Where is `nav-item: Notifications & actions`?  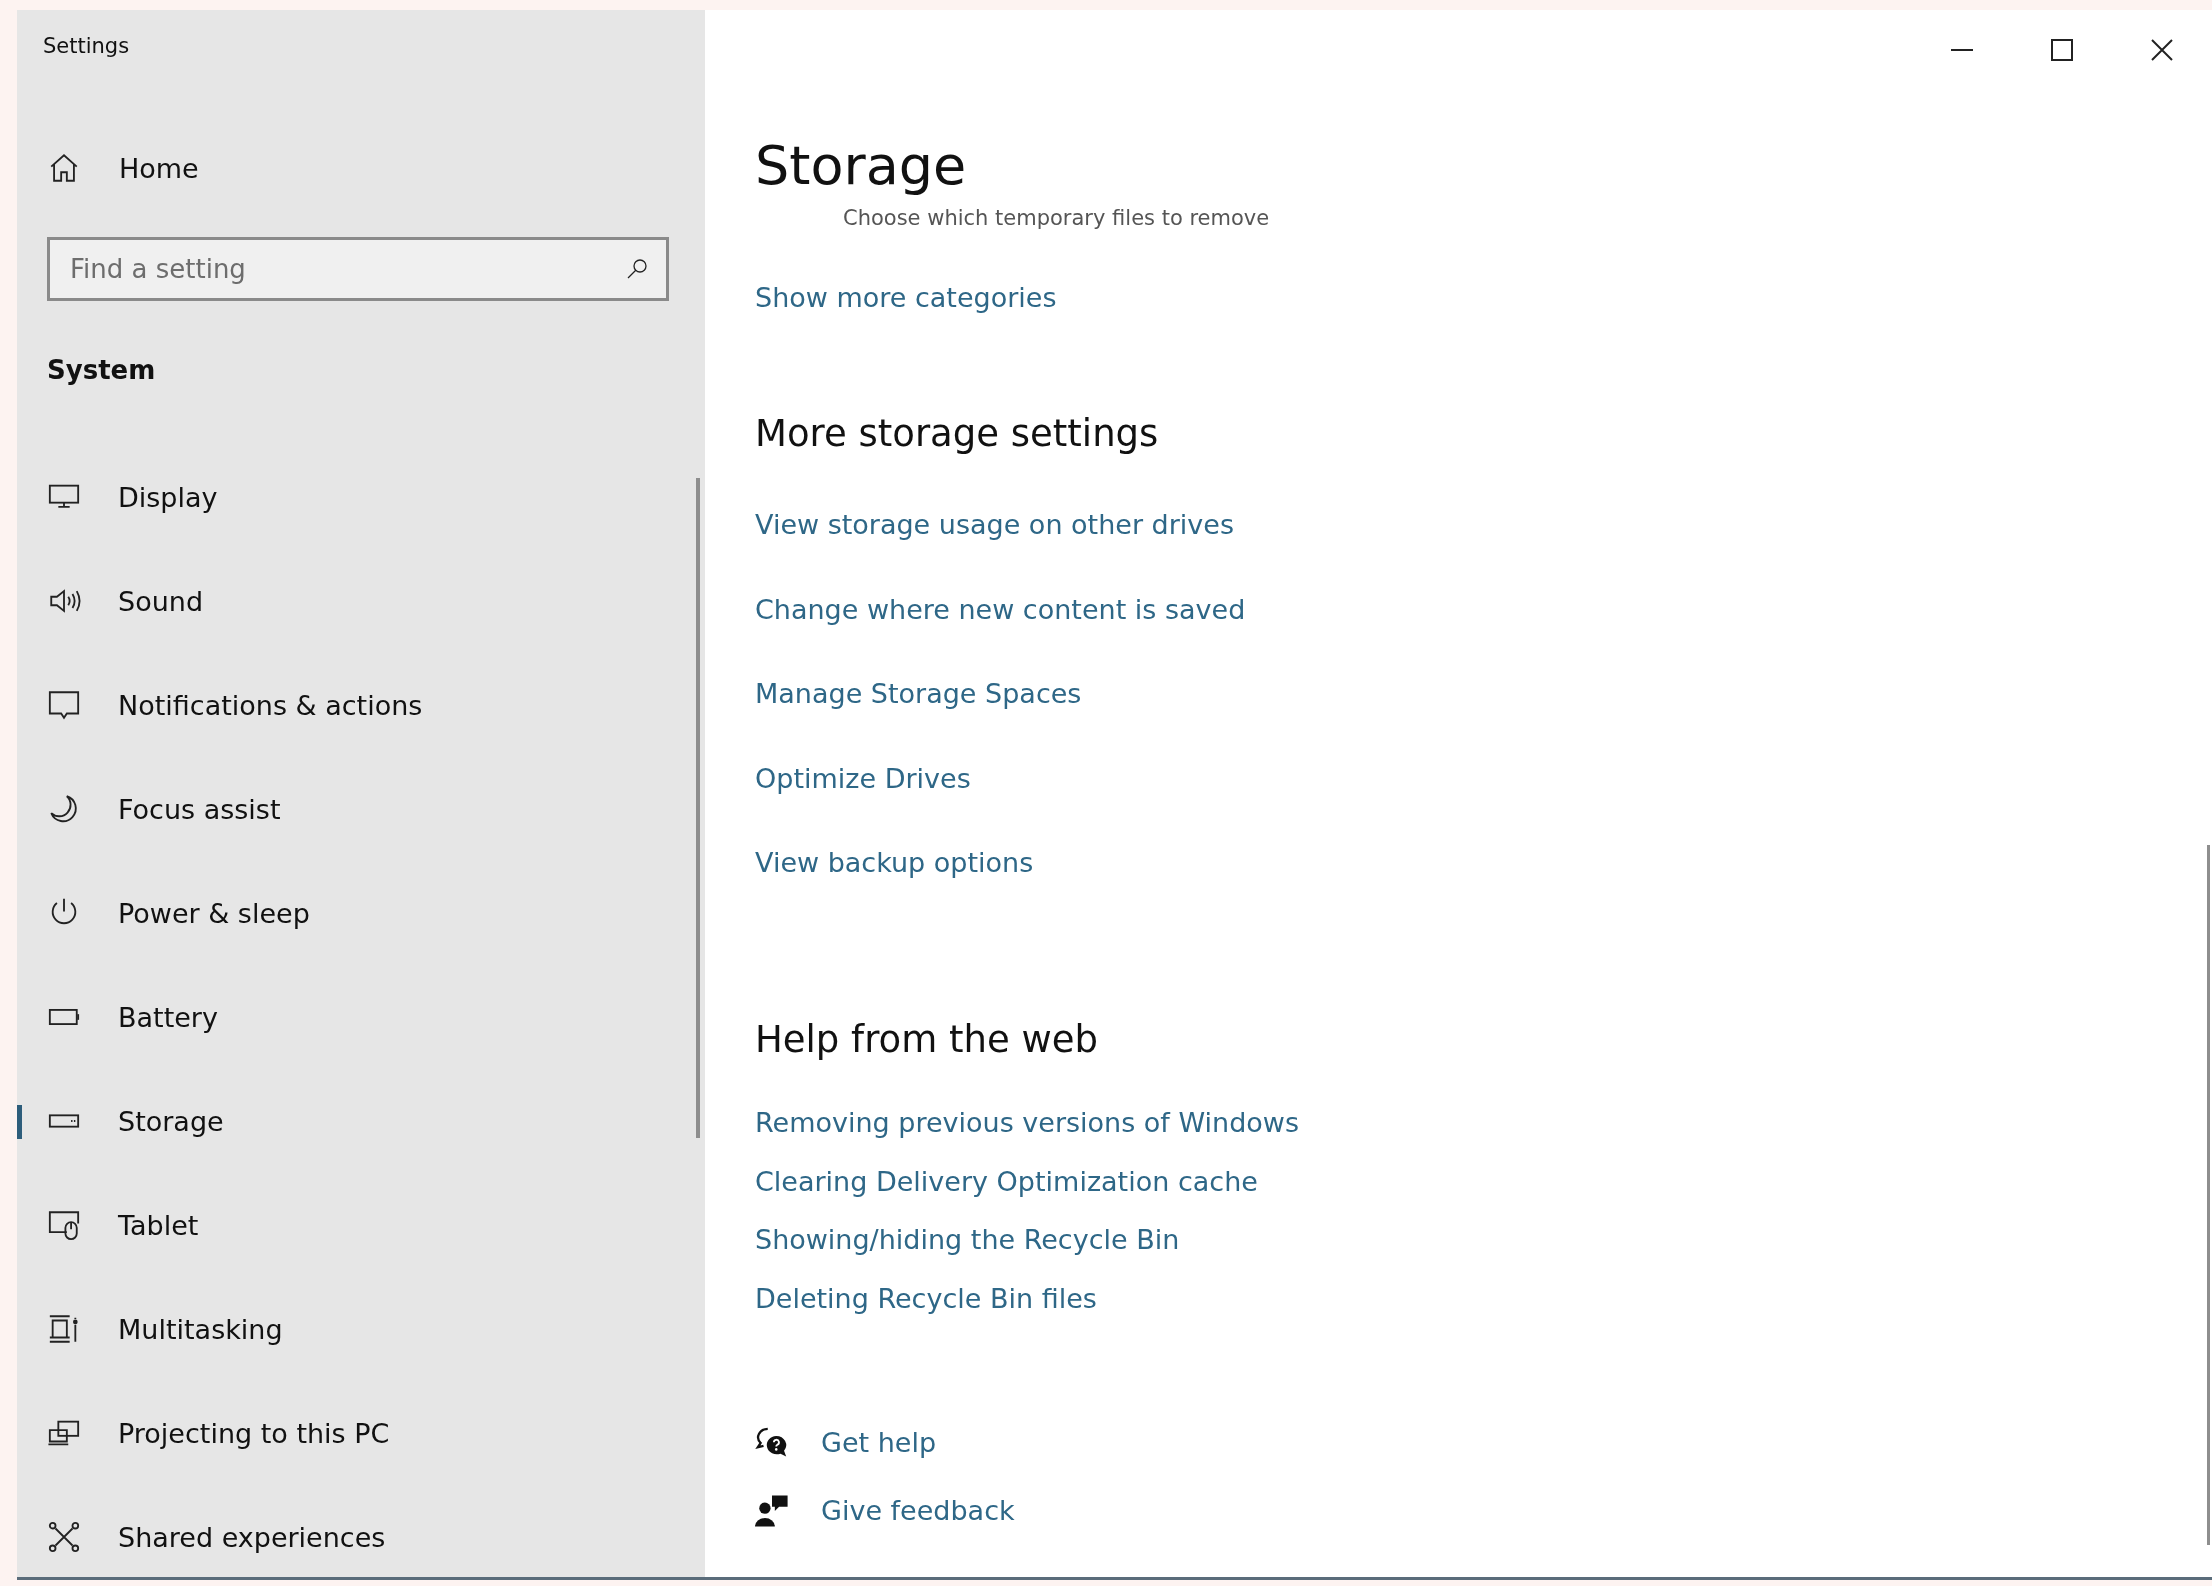 nav-item: Notifications & actions is located at coordinates (361, 705).